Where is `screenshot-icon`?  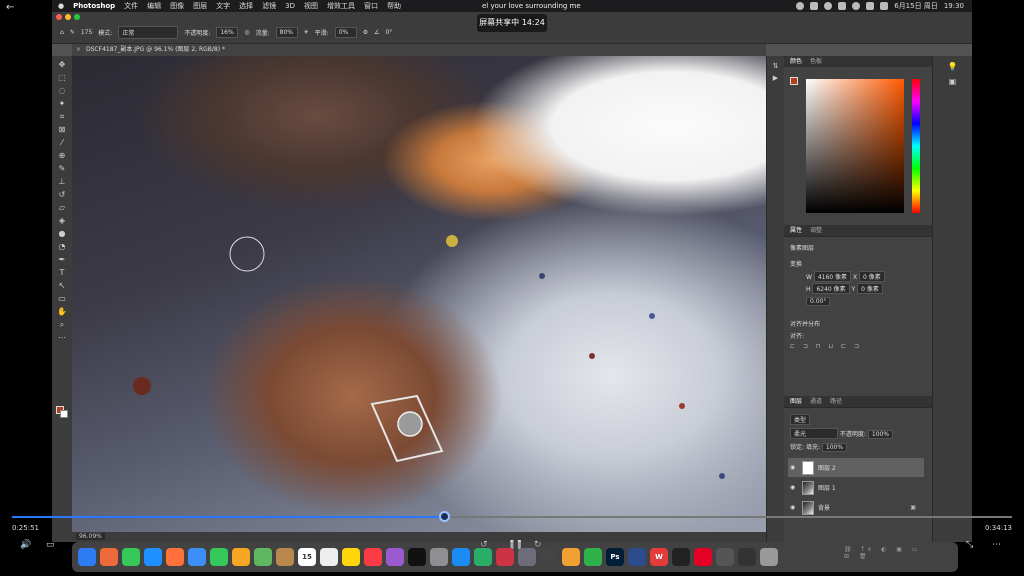 screenshot-icon is located at coordinates (725, 557).